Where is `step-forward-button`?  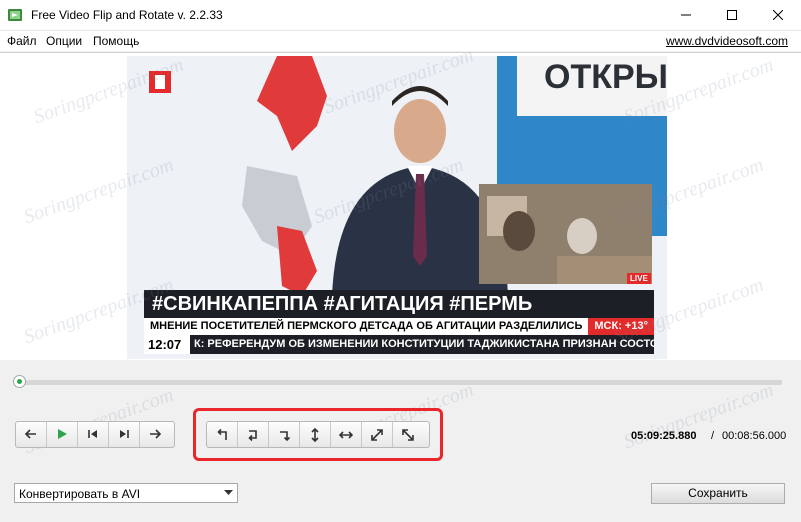
step-forward-button is located at coordinates (155, 434).